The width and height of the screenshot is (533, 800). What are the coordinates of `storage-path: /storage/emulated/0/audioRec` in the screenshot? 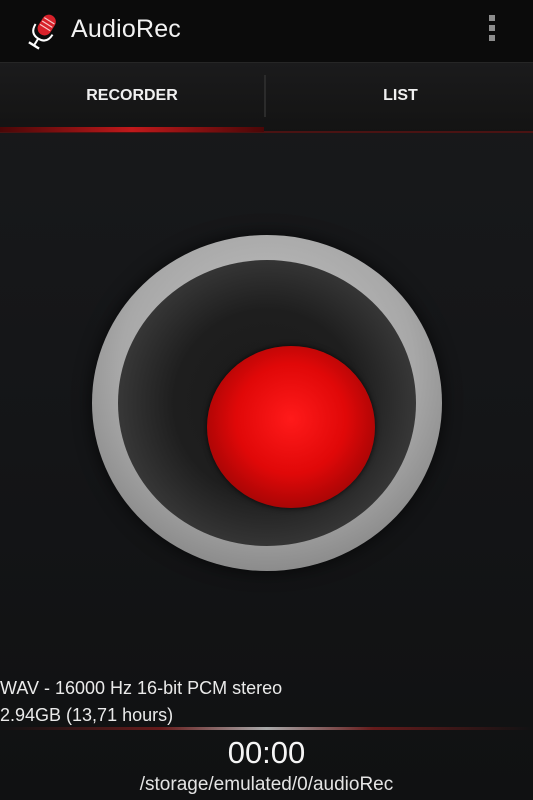 It's located at (266, 784).